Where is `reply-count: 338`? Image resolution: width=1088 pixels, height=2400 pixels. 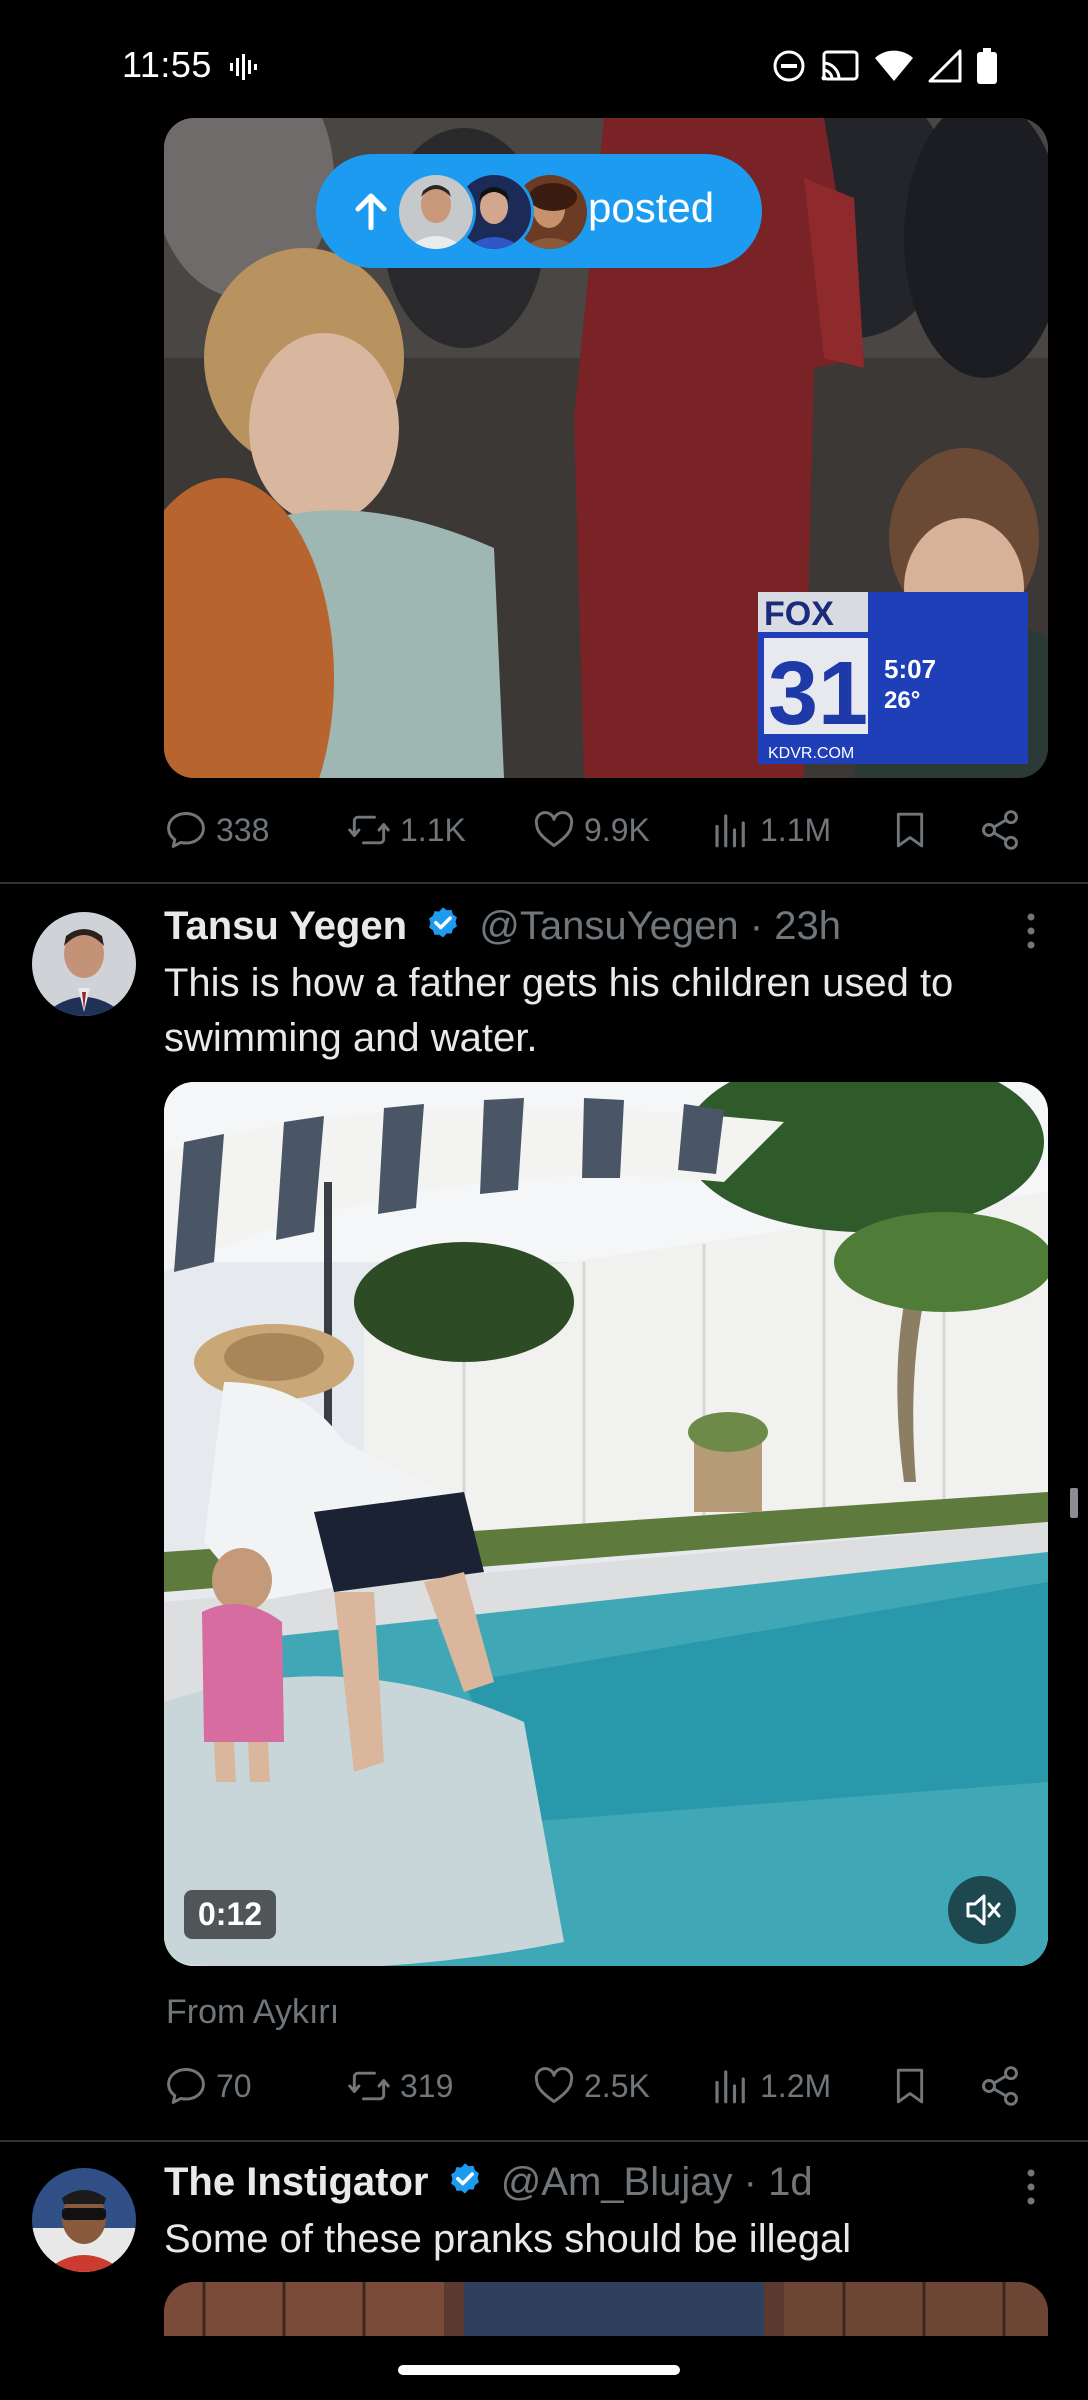 reply-count: 338 is located at coordinates (243, 829).